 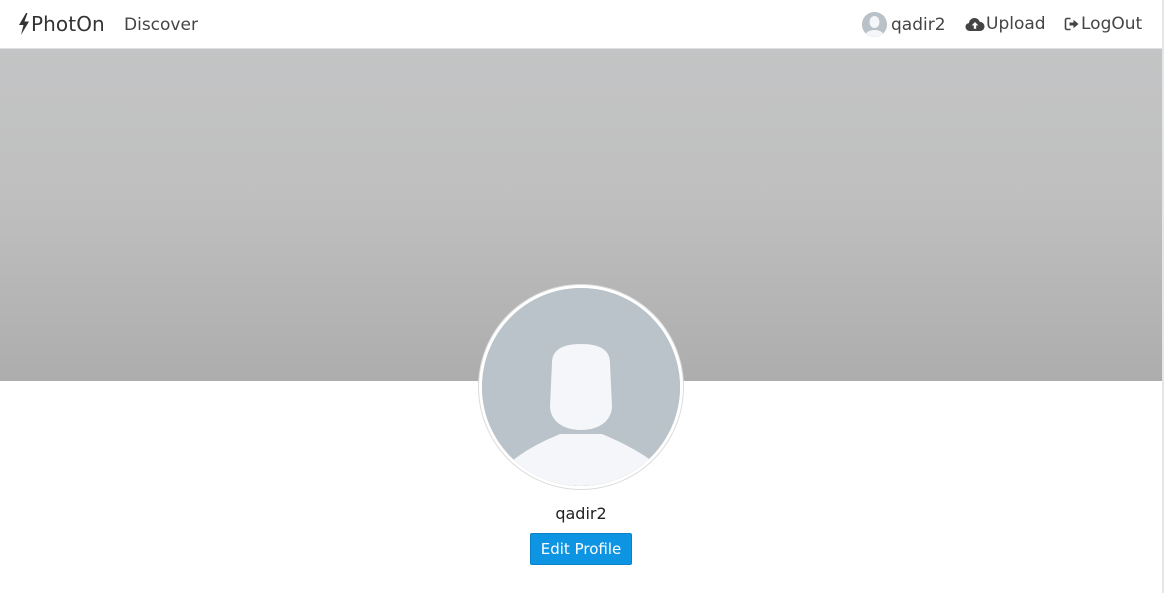 I want to click on profile-avatar, so click(x=581, y=387).